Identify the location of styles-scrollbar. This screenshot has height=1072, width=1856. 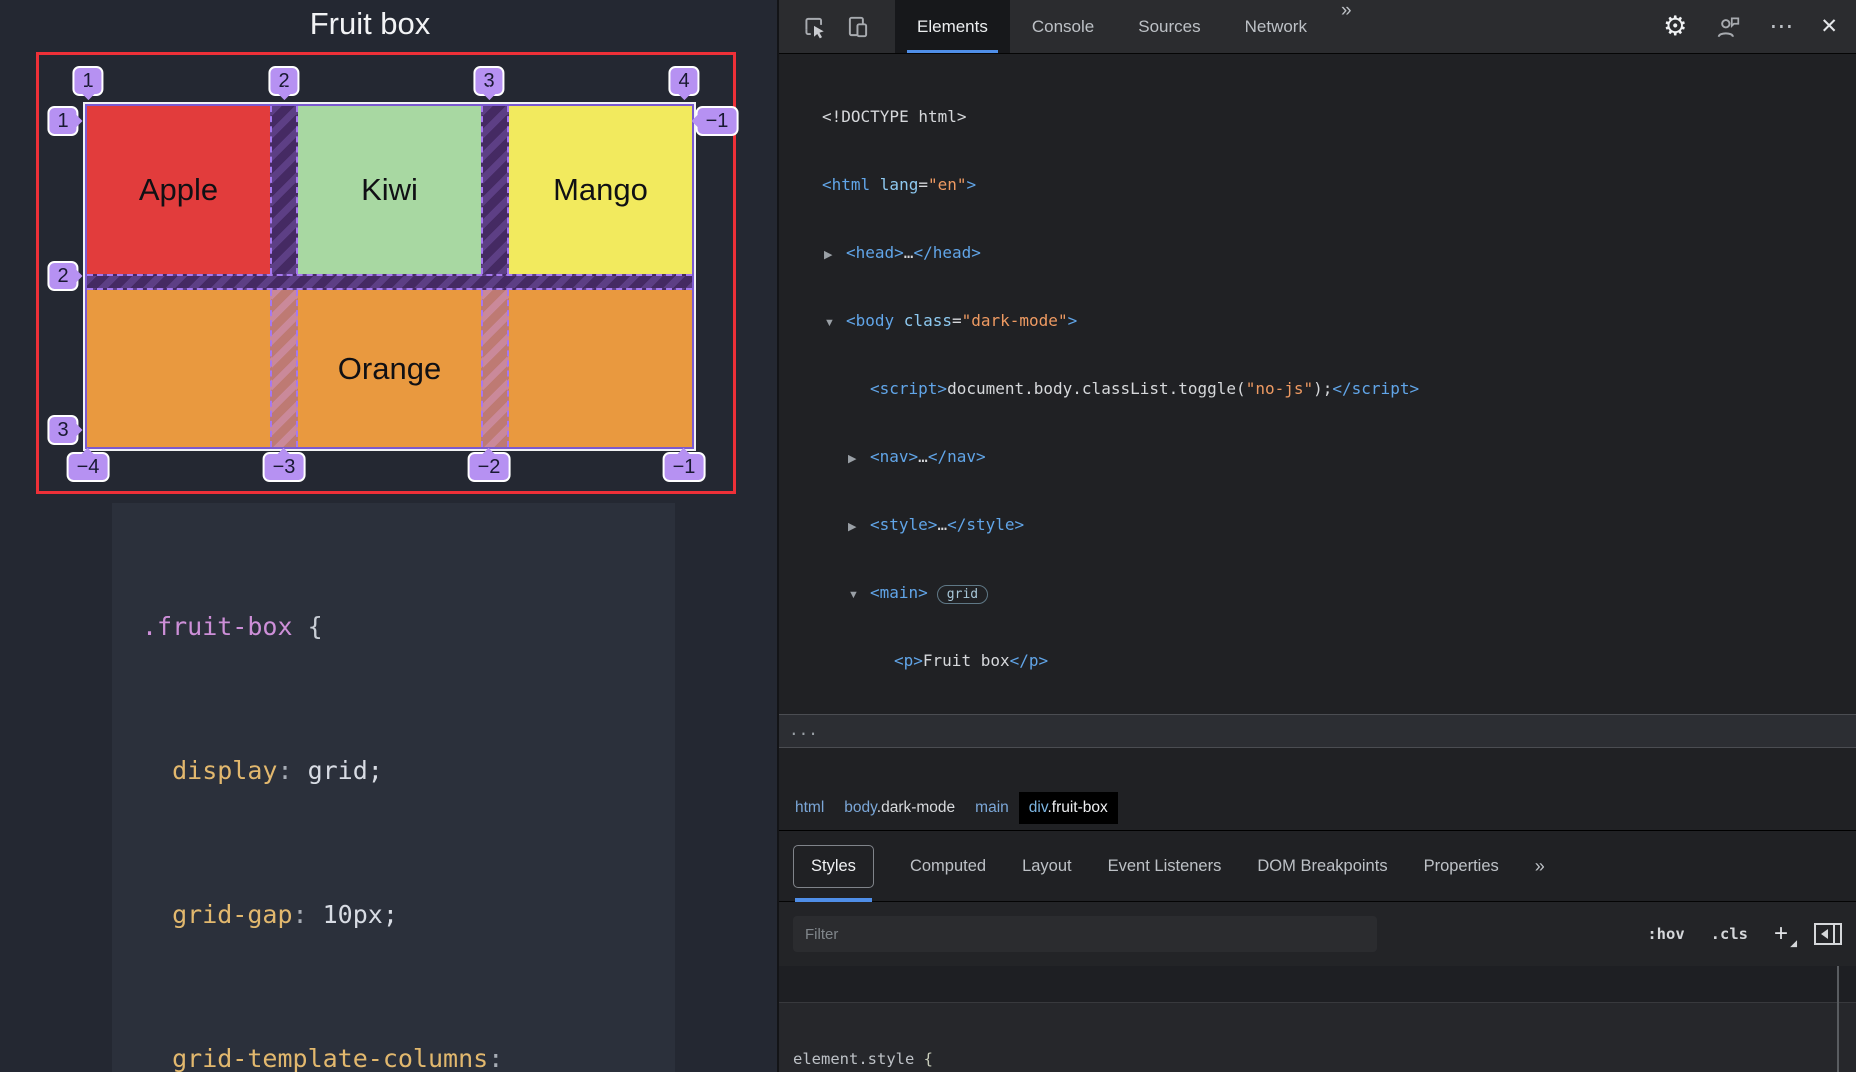
(1838, 1019).